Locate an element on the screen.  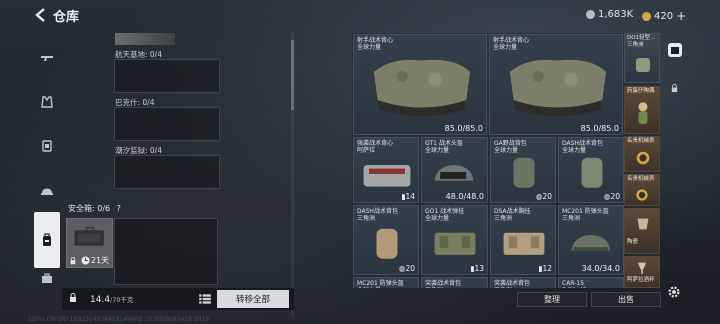
item-name: CAR-15 5.56x45mm is located at coordinates (580, 284).